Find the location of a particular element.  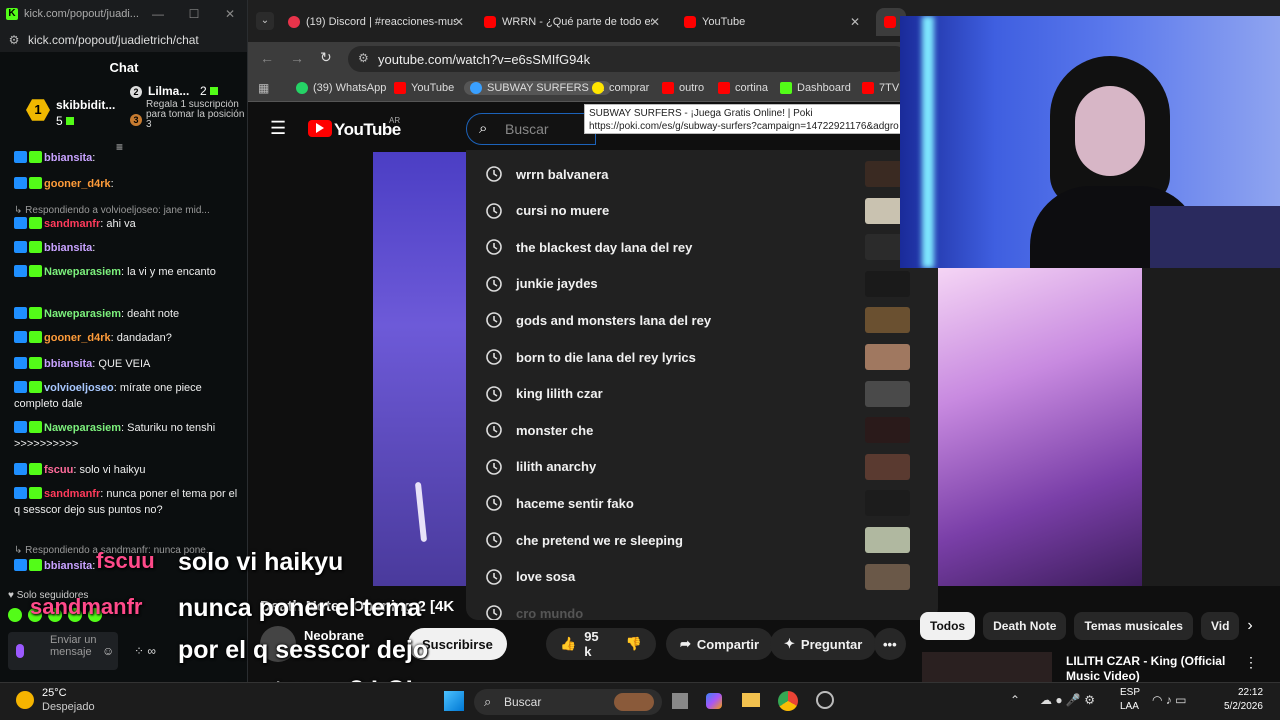

network-volume-battery-icon: ◠ ♪ ▭ is located at coordinates (1169, 700).